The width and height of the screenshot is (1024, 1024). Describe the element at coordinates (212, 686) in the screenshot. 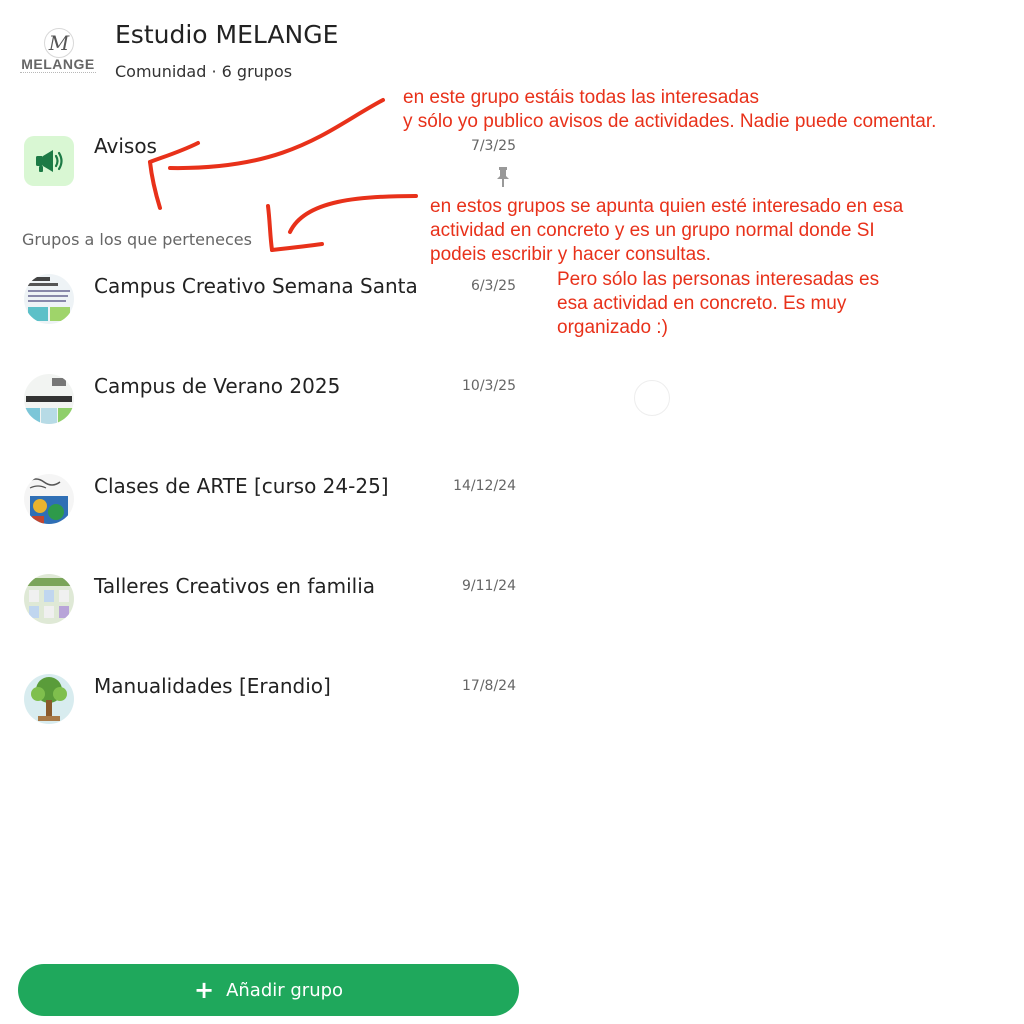

I see `group-name: Manualidades [Erandio]` at that location.